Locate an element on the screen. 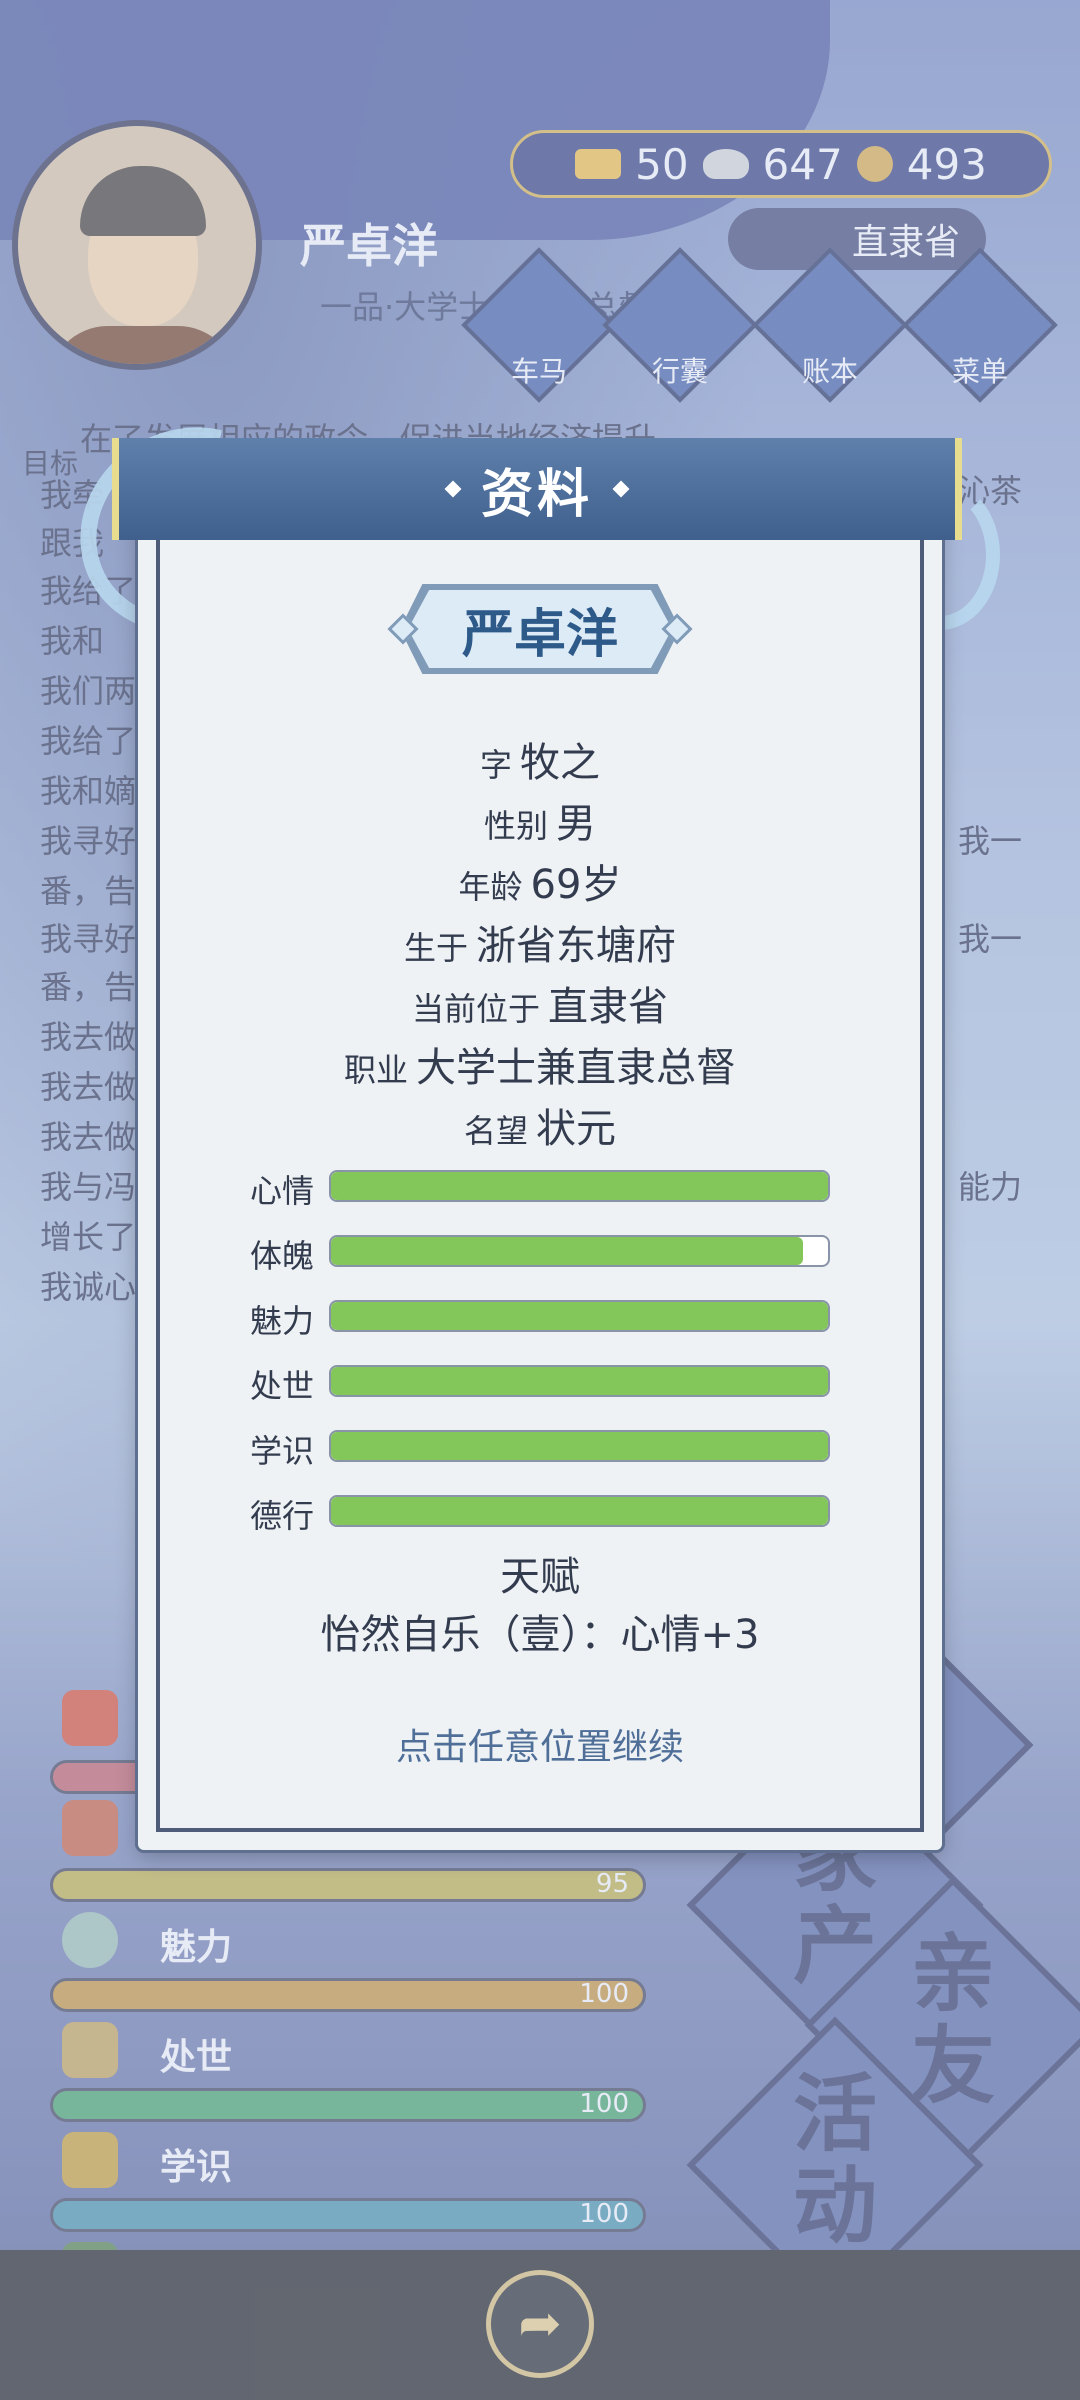 This screenshot has height=2400, width=1080. info-age: 年龄 69岁 is located at coordinates (540, 881).